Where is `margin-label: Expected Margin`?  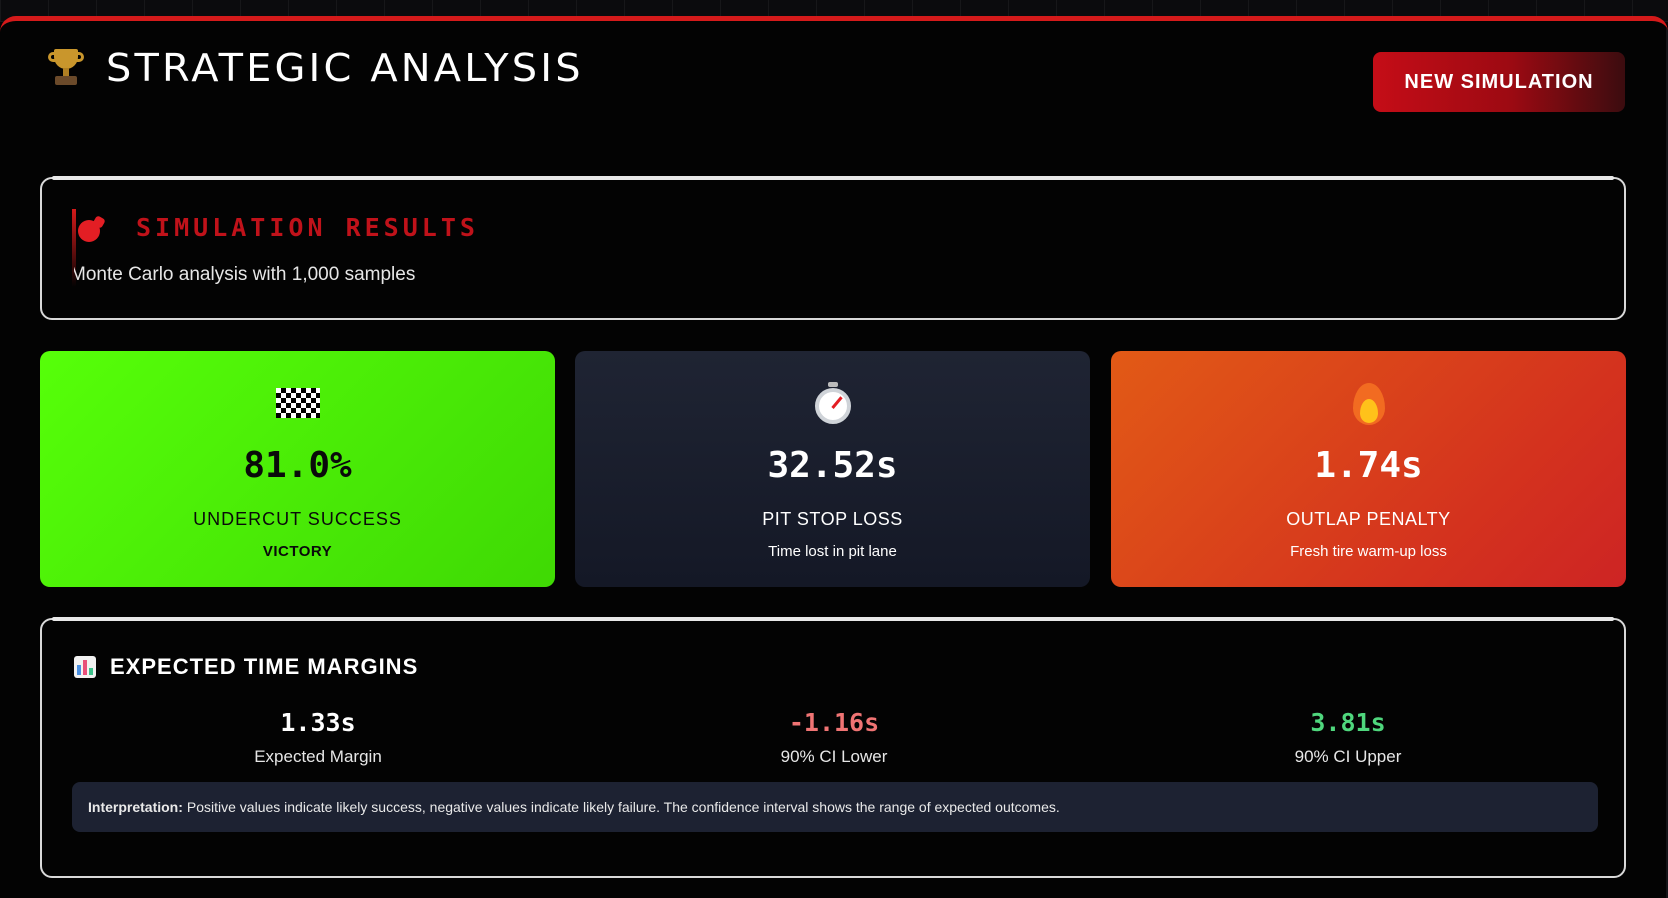
margin-label: Expected Margin is located at coordinates (318, 756).